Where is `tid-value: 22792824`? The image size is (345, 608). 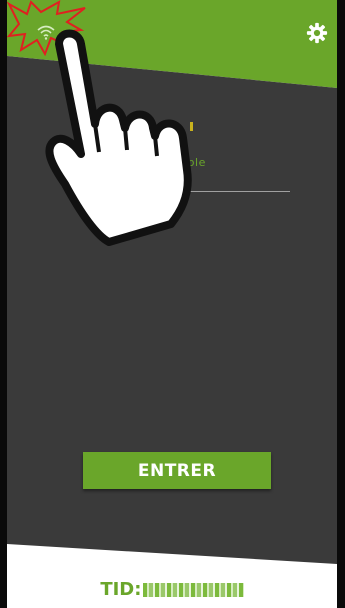 tid-value: 22792824 is located at coordinates (193, 590).